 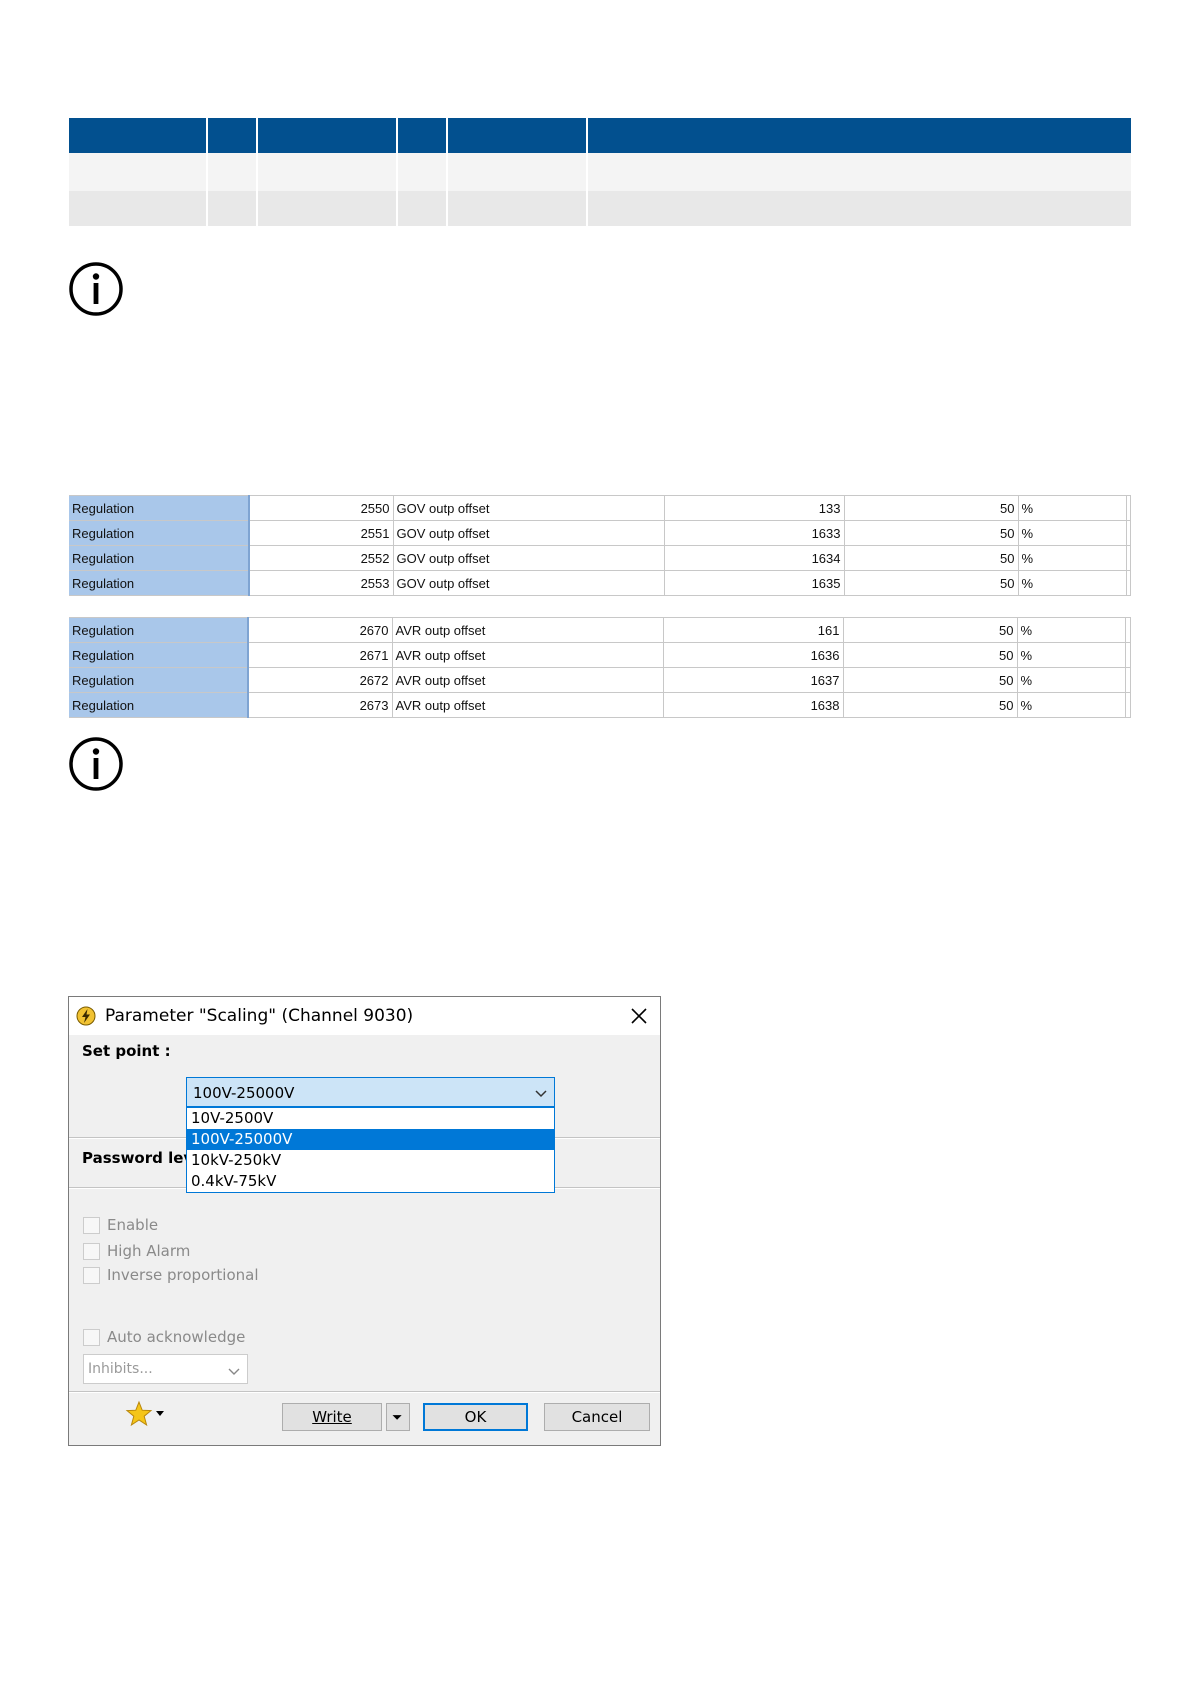 What do you see at coordinates (134, 1158) in the screenshot?
I see `password-level-label: Password level` at bounding box center [134, 1158].